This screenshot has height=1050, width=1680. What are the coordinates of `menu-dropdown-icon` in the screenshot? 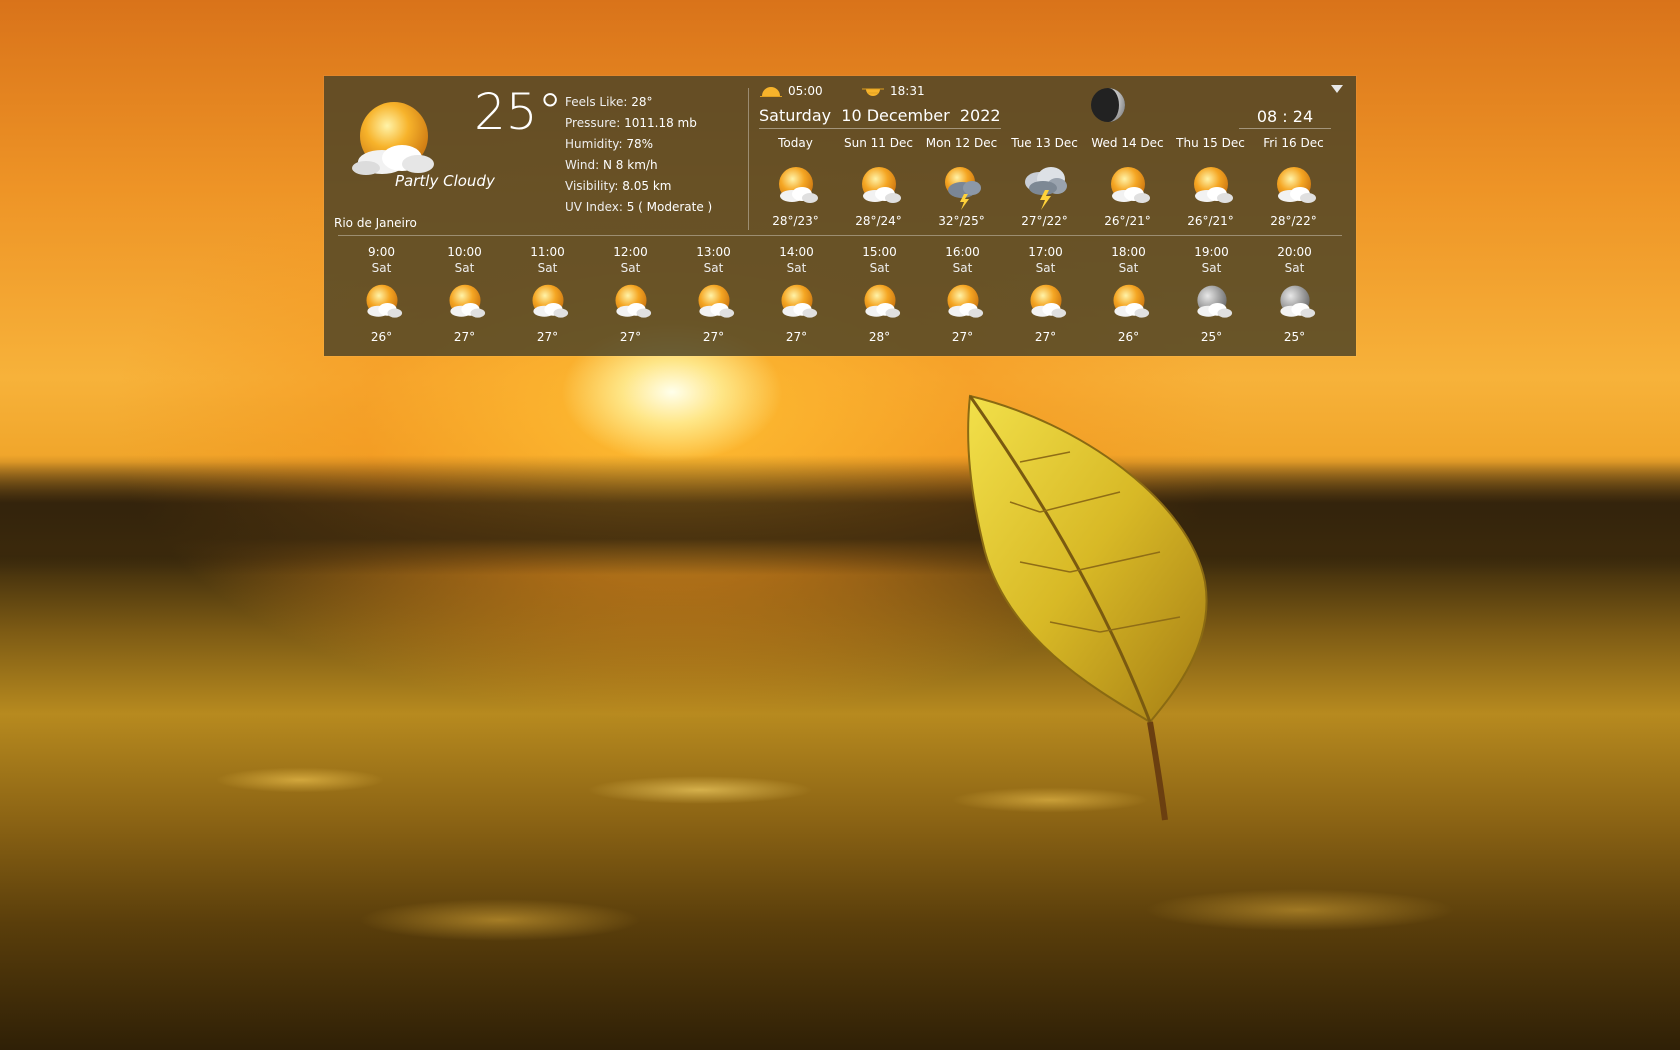 It's located at (1337, 89).